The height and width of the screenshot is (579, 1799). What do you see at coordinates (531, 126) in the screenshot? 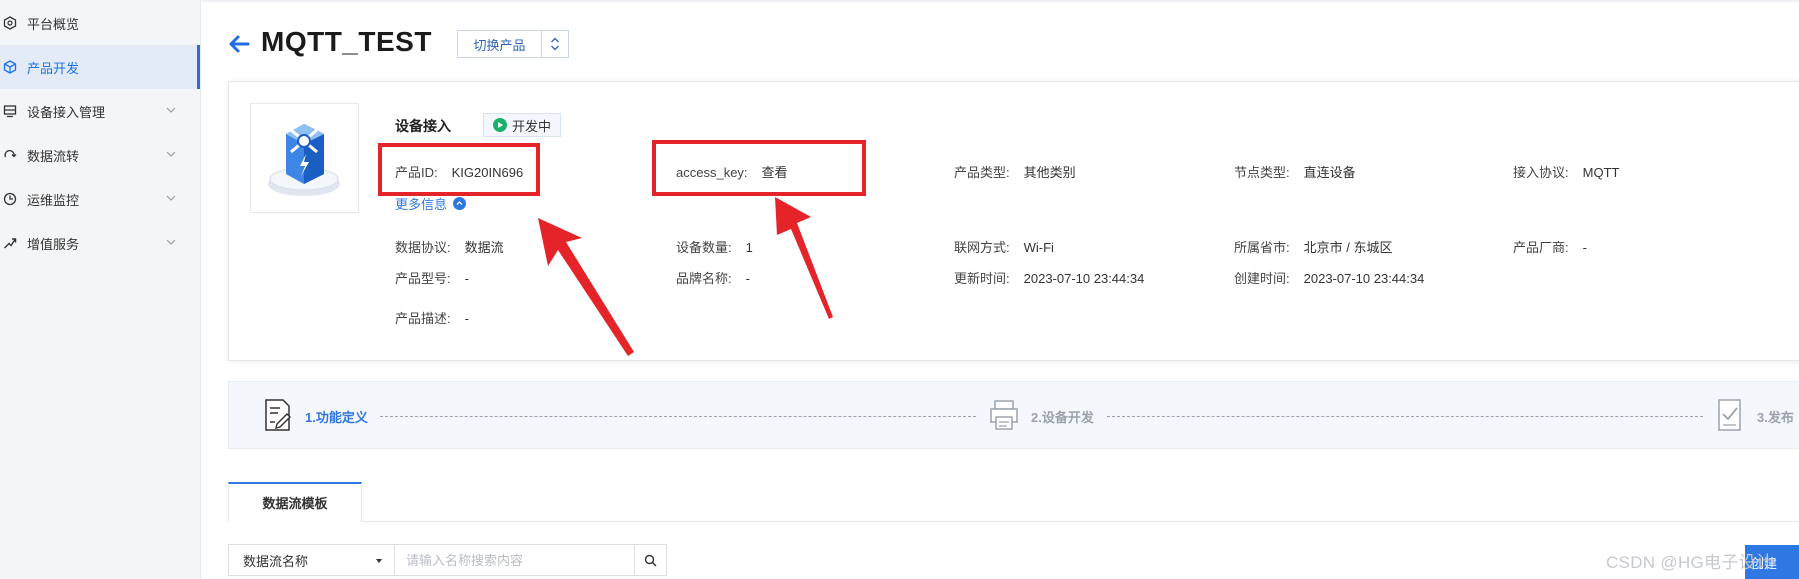
I see `status-text: 开发中` at bounding box center [531, 126].